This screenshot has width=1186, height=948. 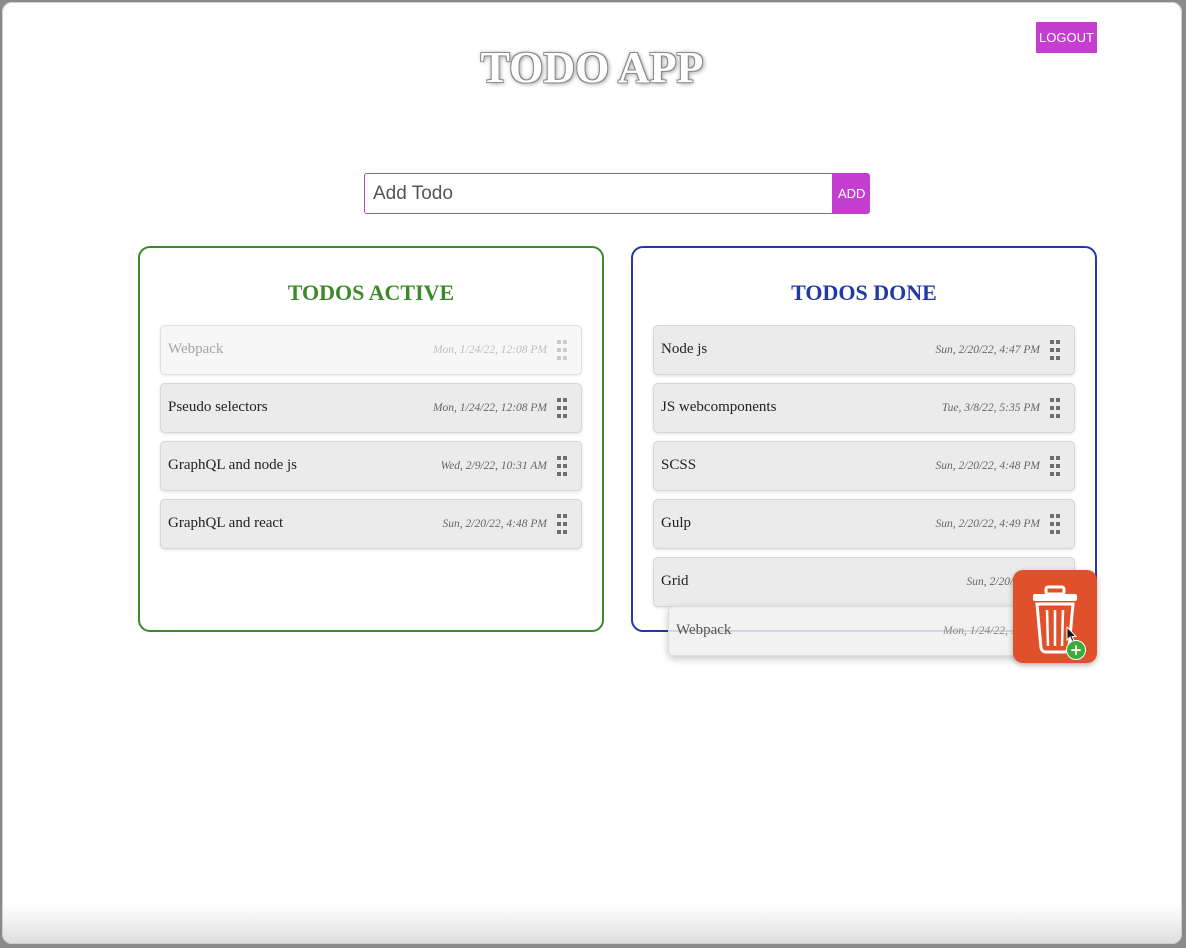 What do you see at coordinates (196, 349) in the screenshot?
I see `todo-title: Webpack` at bounding box center [196, 349].